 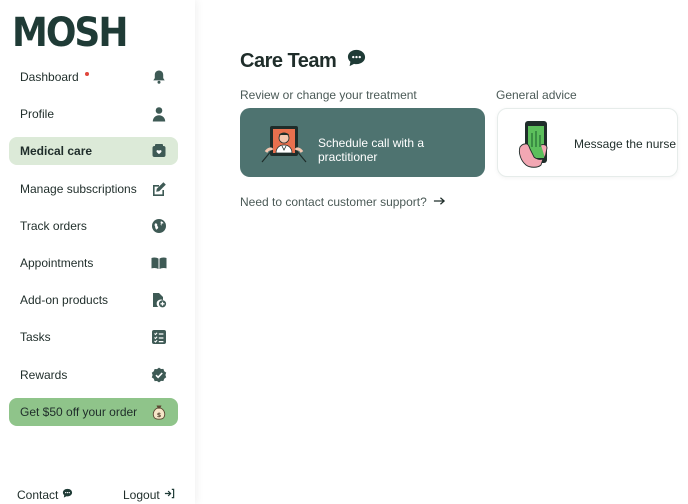 I want to click on customer-support-link: Need to contact customer support?, so click(x=343, y=202).